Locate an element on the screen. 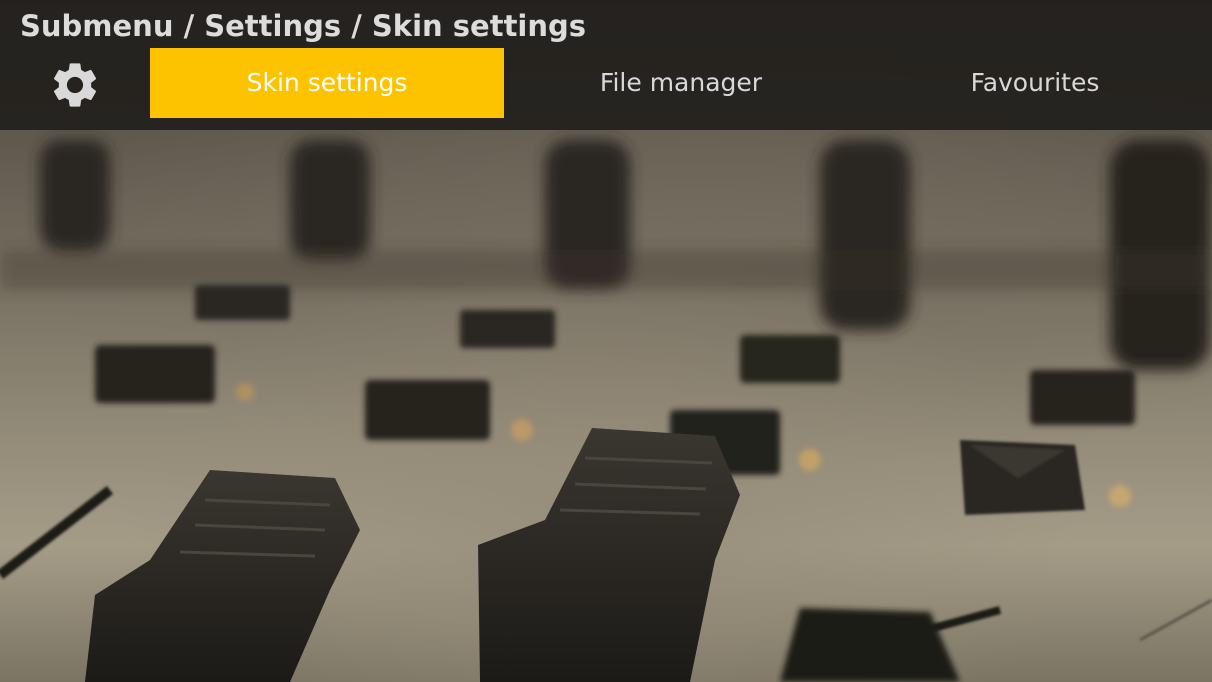 The height and width of the screenshot is (682, 1212). breadcrumb: Submenu / Settings / Skin settings is located at coordinates (303, 26).